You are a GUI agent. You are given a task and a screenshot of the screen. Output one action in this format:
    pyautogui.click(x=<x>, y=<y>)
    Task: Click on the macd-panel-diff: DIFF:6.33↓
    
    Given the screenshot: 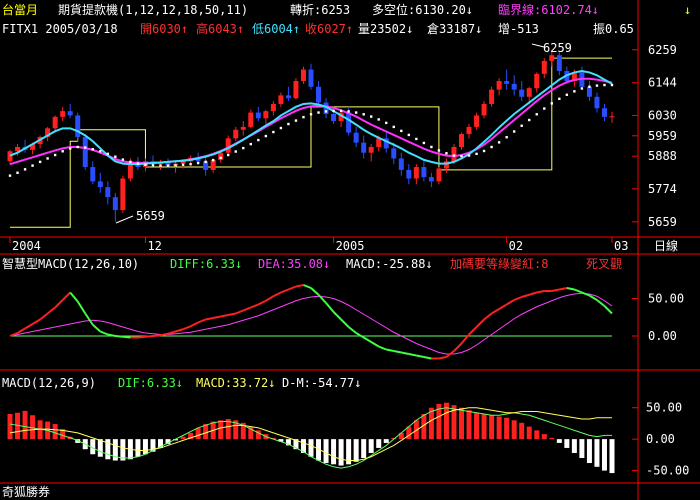 What is the action you would take?
    pyautogui.click(x=206, y=264)
    